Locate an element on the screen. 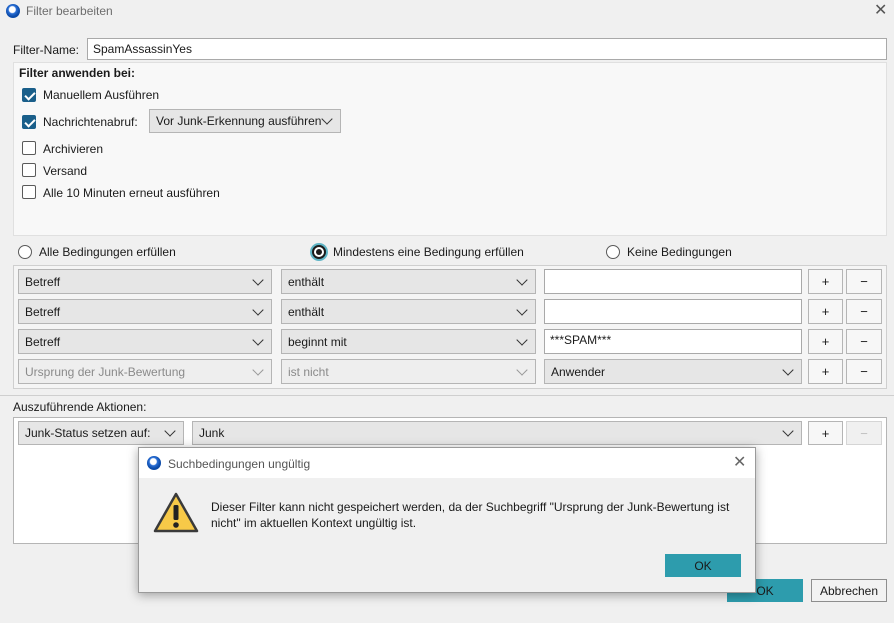 The height and width of the screenshot is (623, 894). window-title: Filter bearbeiten is located at coordinates (69, 11).